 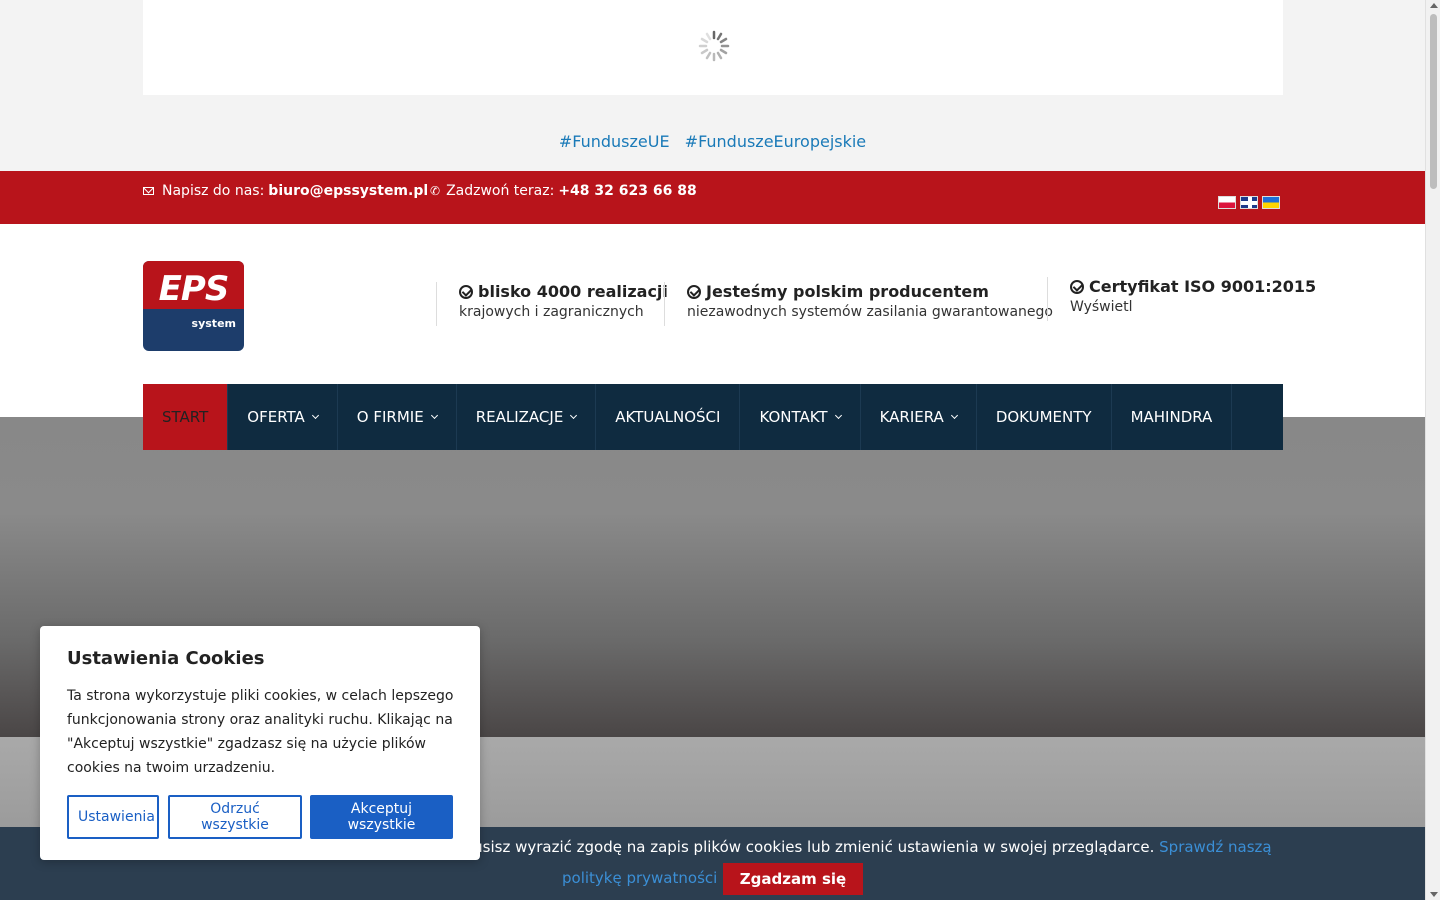 I want to click on phone-number: +48 32 623 66 88, so click(x=627, y=191).